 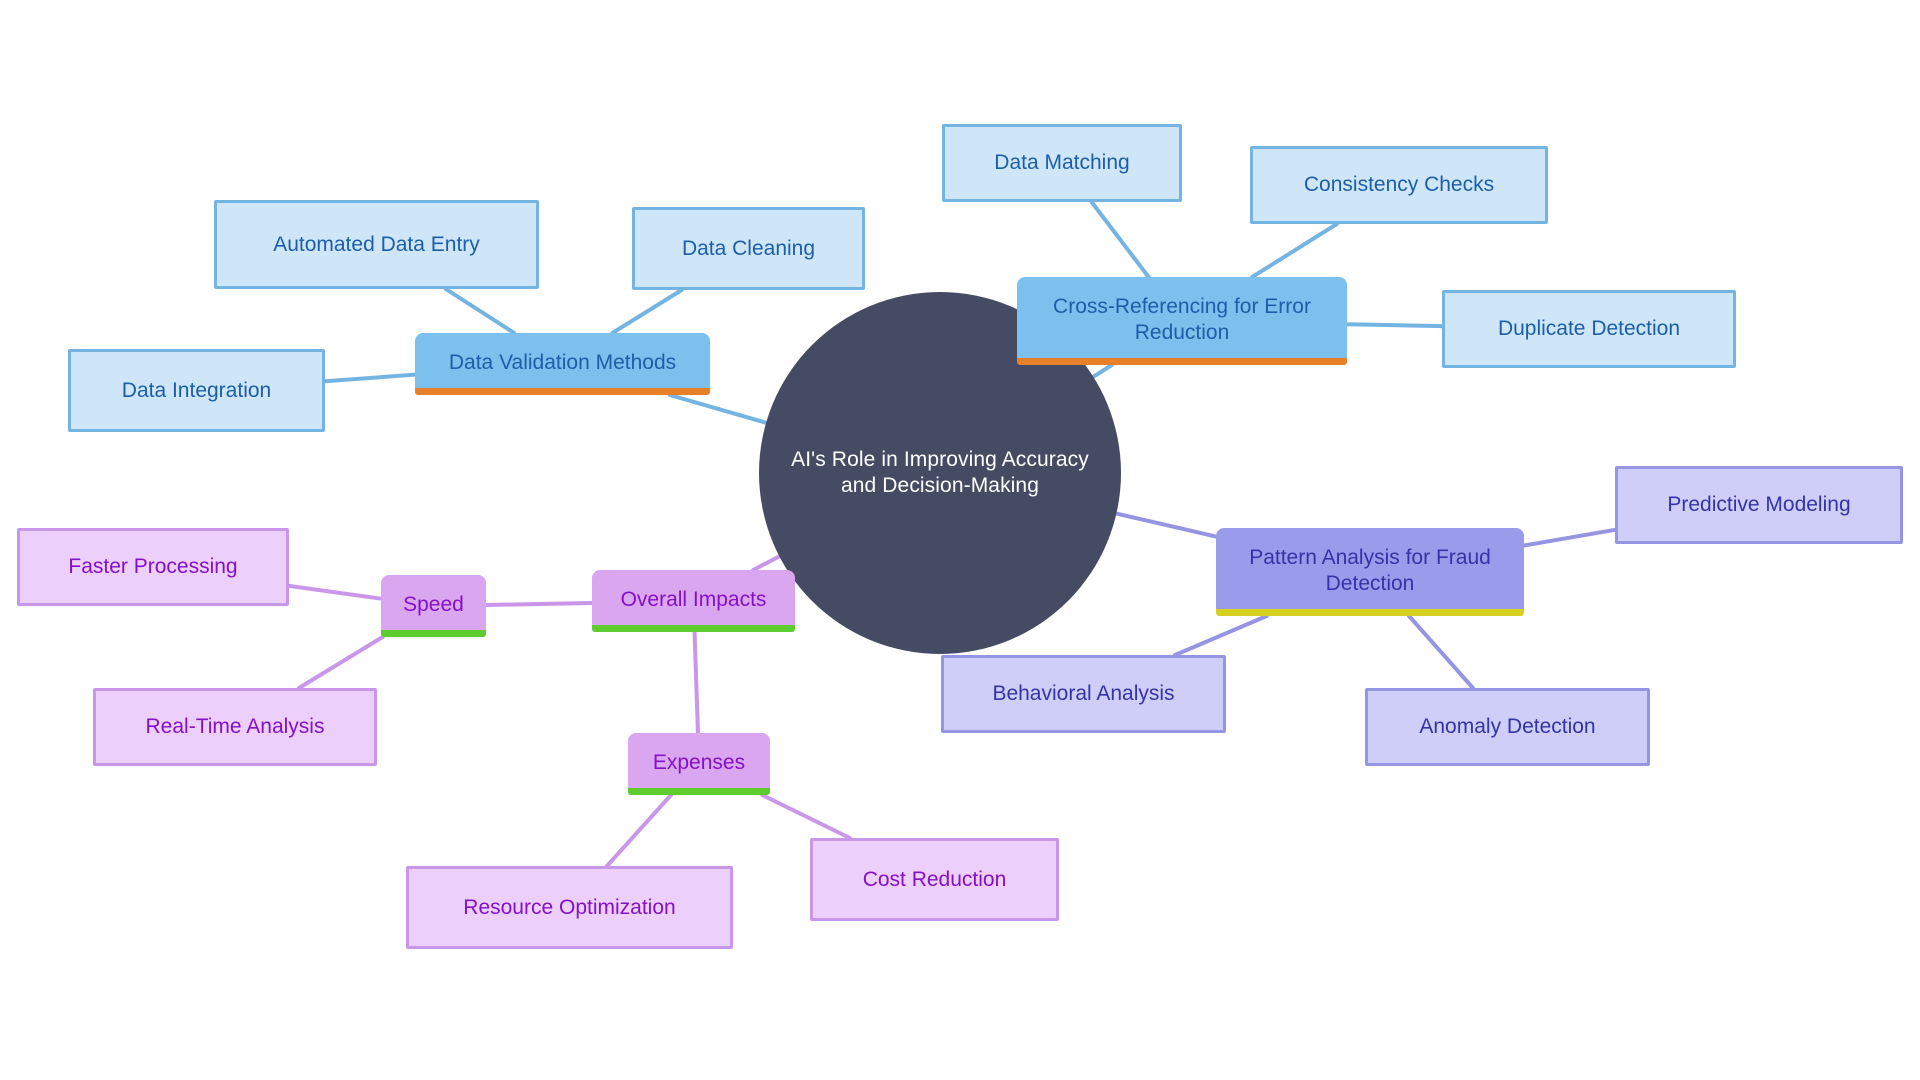 I want to click on leaf-node-behavioral-analysis-label: Behavioral Analysis, so click(x=1083, y=694).